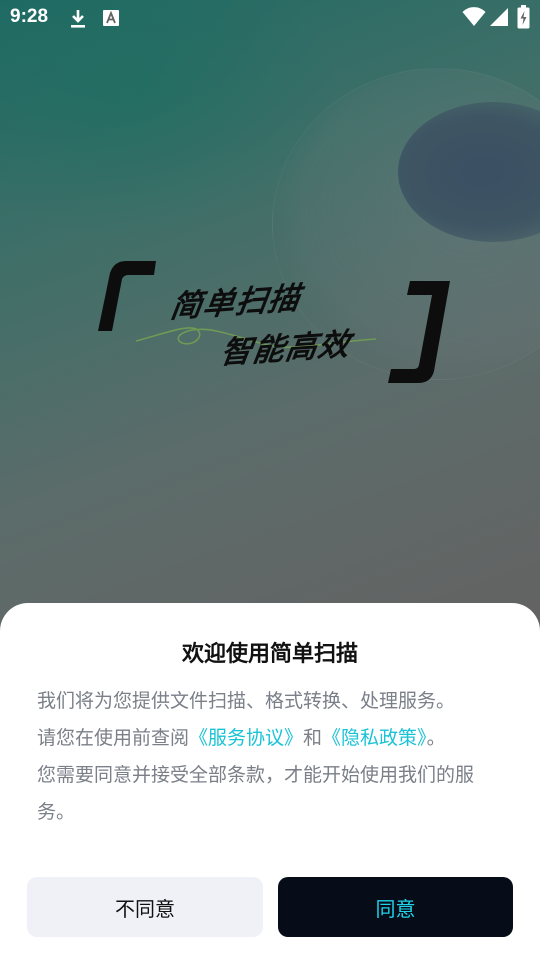 The height and width of the screenshot is (960, 540). I want to click on disagree-button: 不同意, so click(145, 907).